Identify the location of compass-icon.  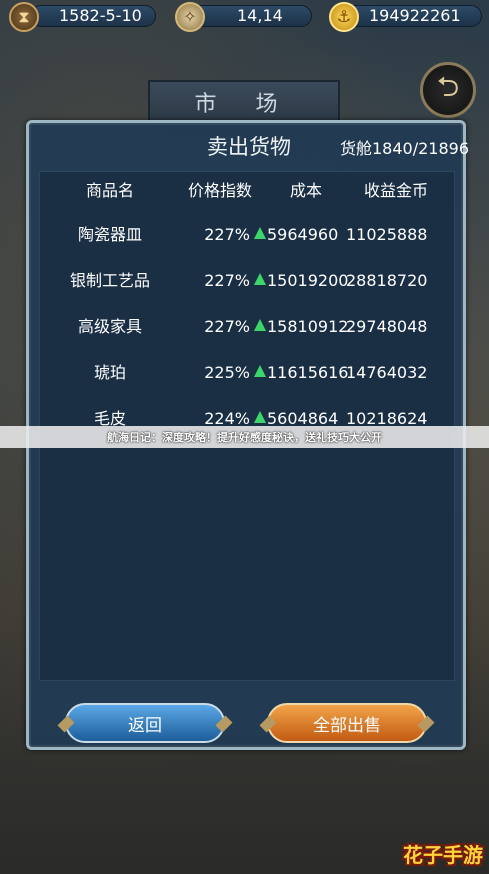
(190, 17).